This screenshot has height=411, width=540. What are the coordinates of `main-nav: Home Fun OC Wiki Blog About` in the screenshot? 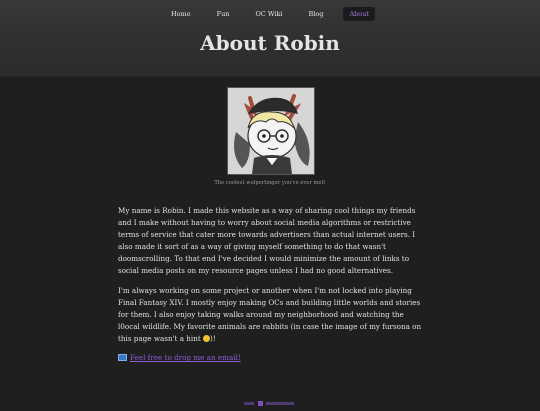 It's located at (270, 14).